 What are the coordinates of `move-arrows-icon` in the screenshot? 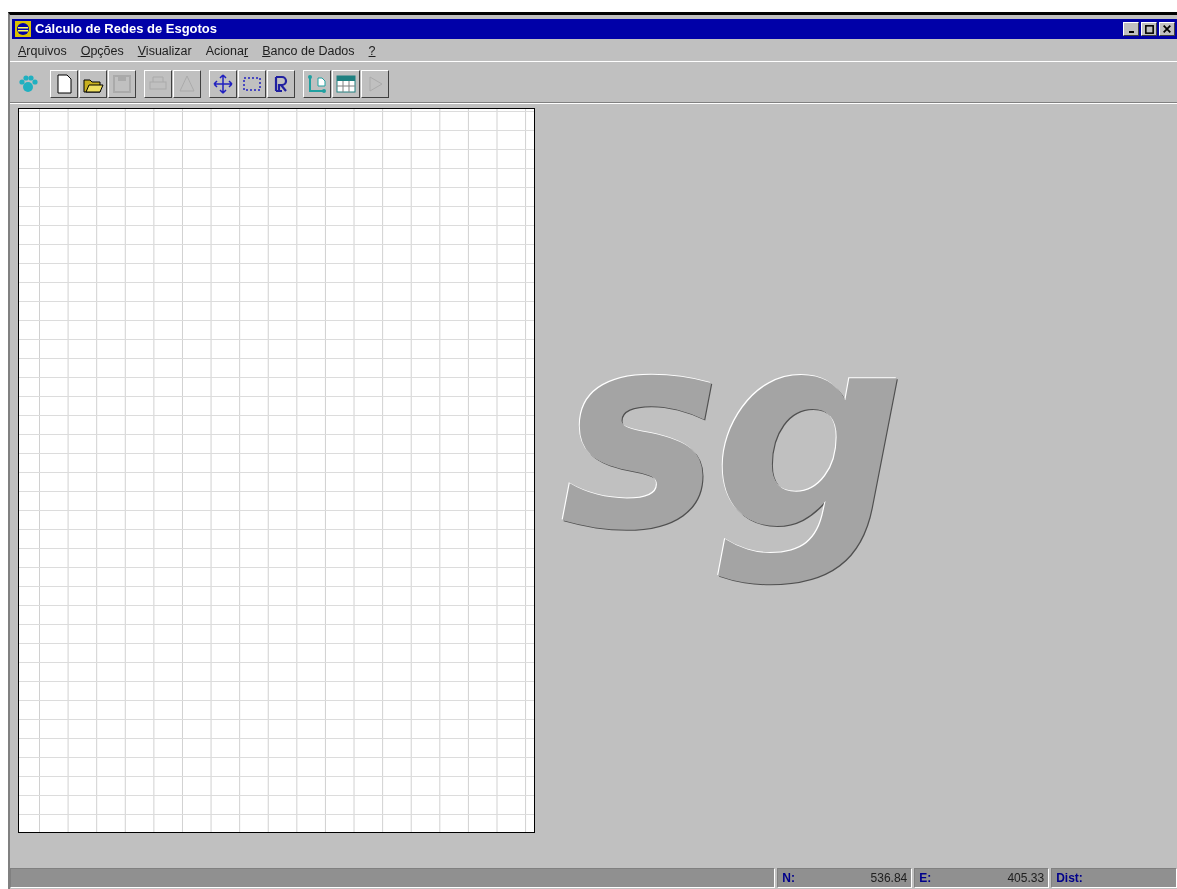 It's located at (223, 84).